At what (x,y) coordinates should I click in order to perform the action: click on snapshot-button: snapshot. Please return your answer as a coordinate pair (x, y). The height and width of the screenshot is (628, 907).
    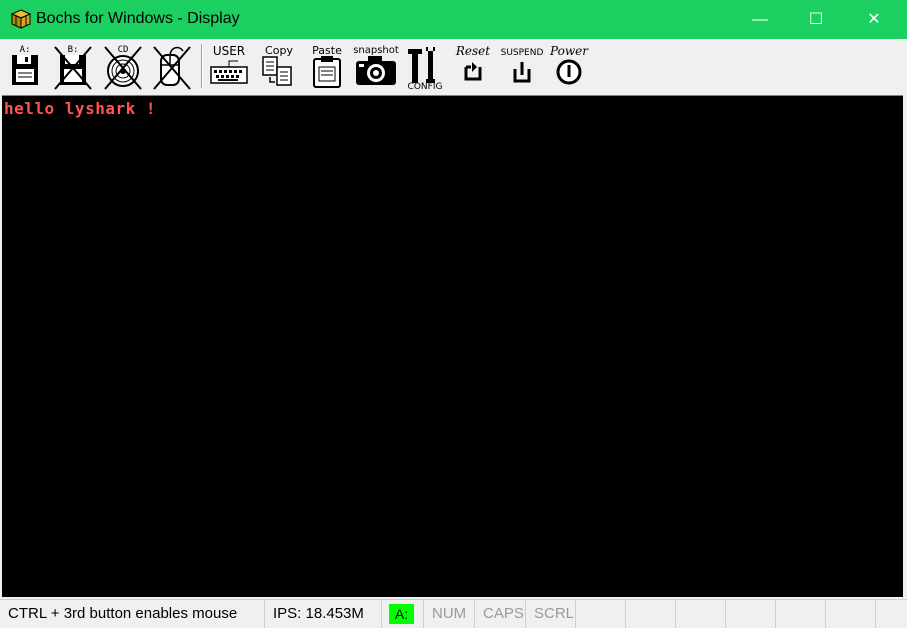
    Looking at the image, I should click on (376, 66).